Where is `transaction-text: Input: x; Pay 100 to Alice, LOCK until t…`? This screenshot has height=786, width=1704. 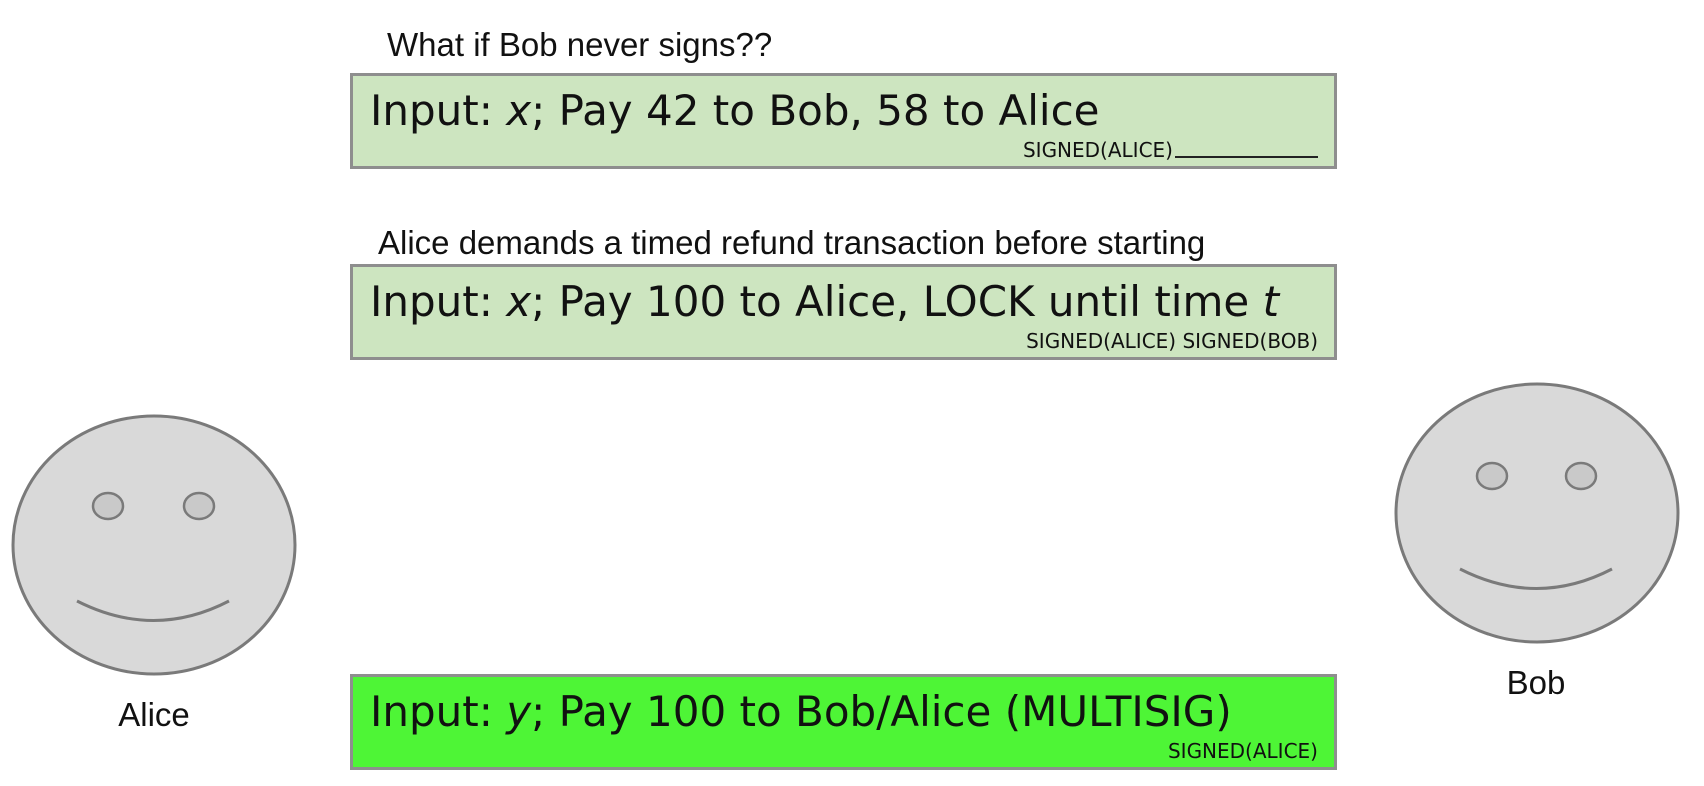
transaction-text: Input: x; Pay 100 to Alice, LOCK until t… is located at coordinates (824, 302).